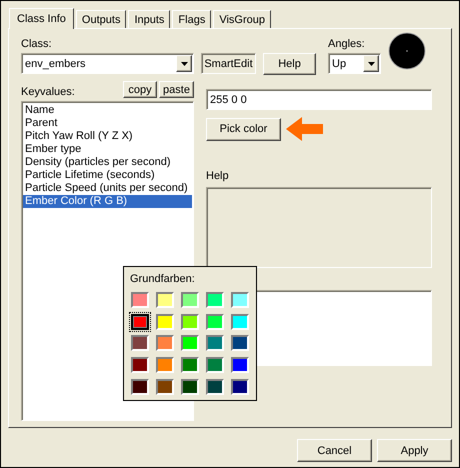  What do you see at coordinates (407, 51) in the screenshot?
I see `angle-dial-icon` at bounding box center [407, 51].